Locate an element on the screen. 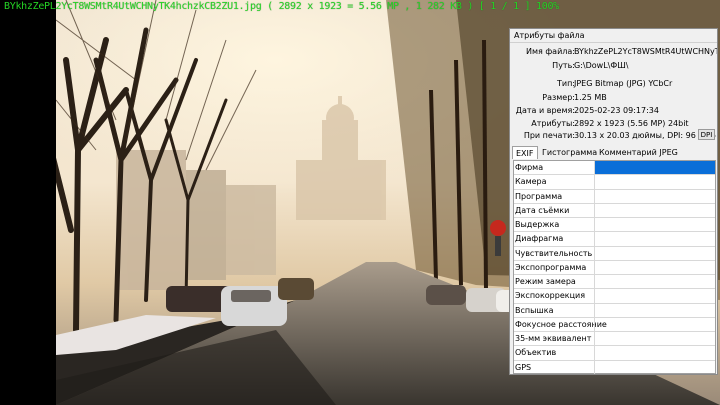  exif-field-value-selected is located at coordinates (655, 168).